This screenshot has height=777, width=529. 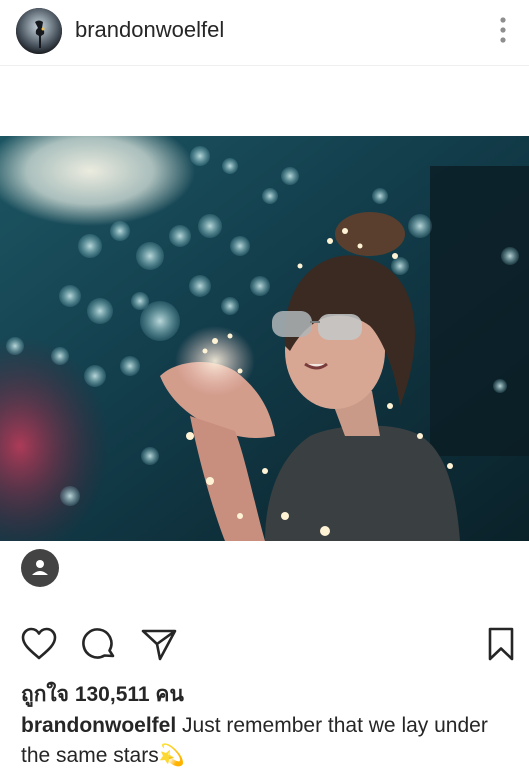 I want to click on person-tag-icon, so click(x=40, y=567).